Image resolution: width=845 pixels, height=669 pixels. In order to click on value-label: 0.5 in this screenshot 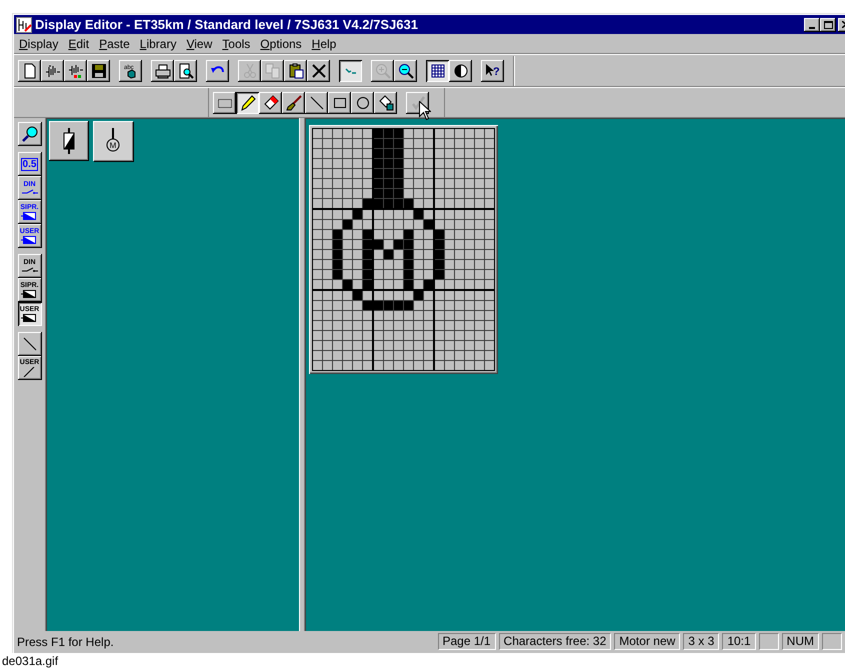, I will do `click(29, 164)`.